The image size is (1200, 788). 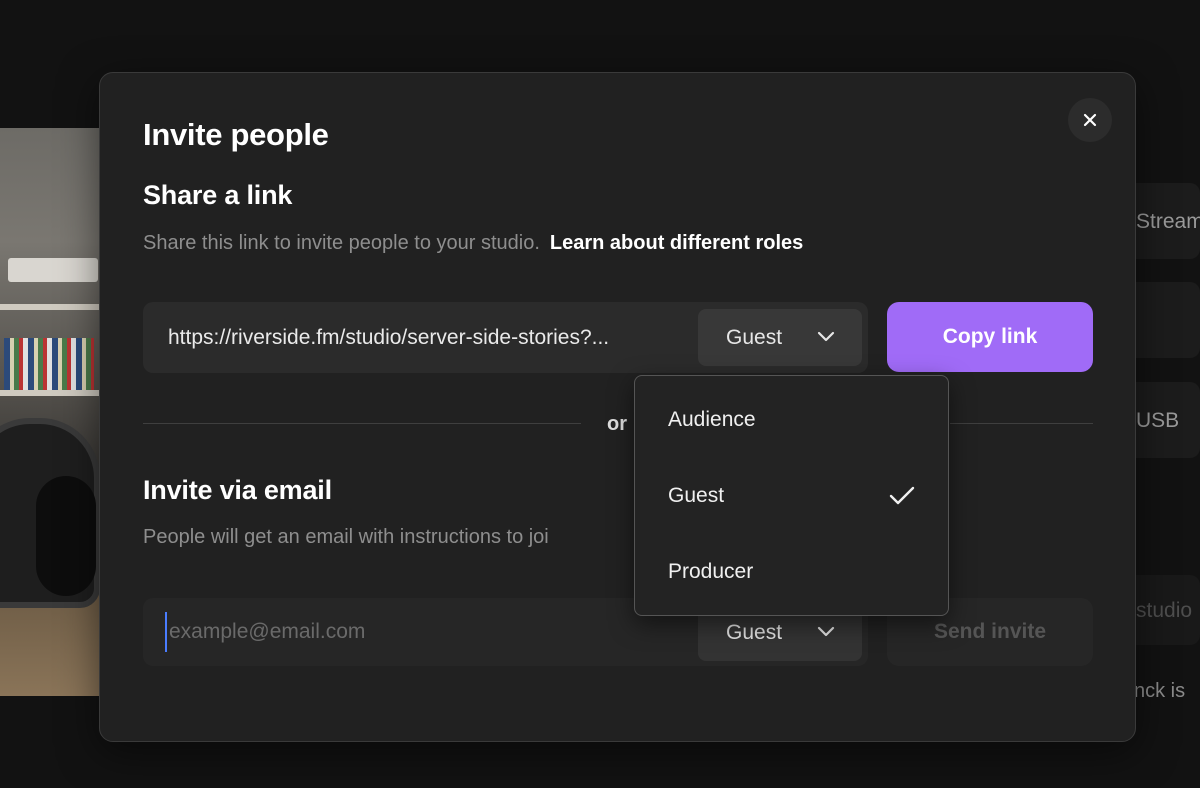 I want to click on link-role-select: Guest, so click(x=780, y=337).